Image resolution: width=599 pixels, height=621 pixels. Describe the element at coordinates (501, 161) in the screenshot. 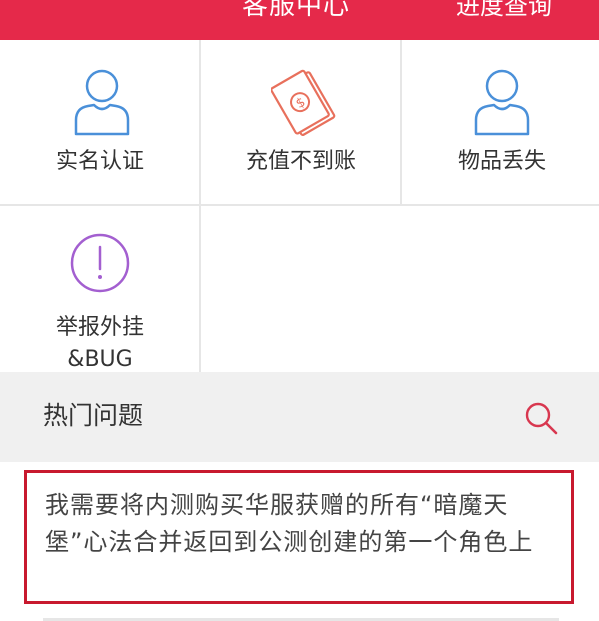

I see `service-label: 物品丢失` at that location.